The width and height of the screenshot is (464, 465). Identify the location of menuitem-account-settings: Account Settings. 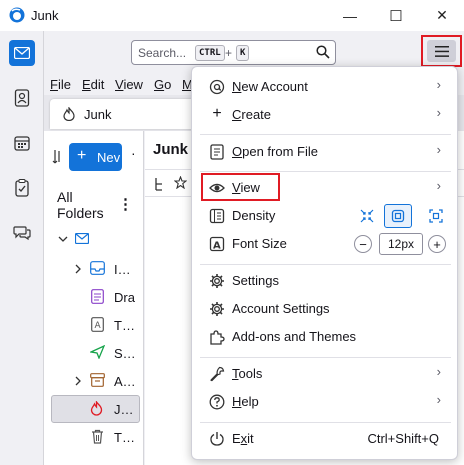
(325, 309).